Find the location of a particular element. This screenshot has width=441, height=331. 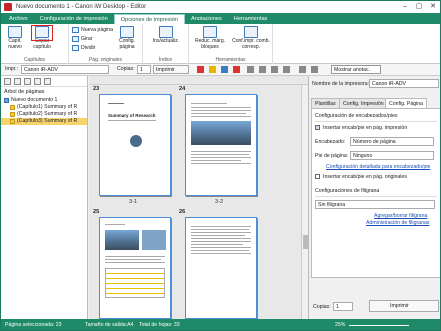

page-tree-toolbar is located at coordinates (44, 81).